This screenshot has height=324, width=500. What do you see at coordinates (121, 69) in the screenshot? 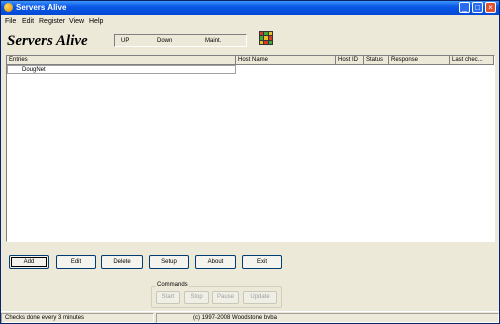
I see `entries-tree: DougNet` at bounding box center [121, 69].